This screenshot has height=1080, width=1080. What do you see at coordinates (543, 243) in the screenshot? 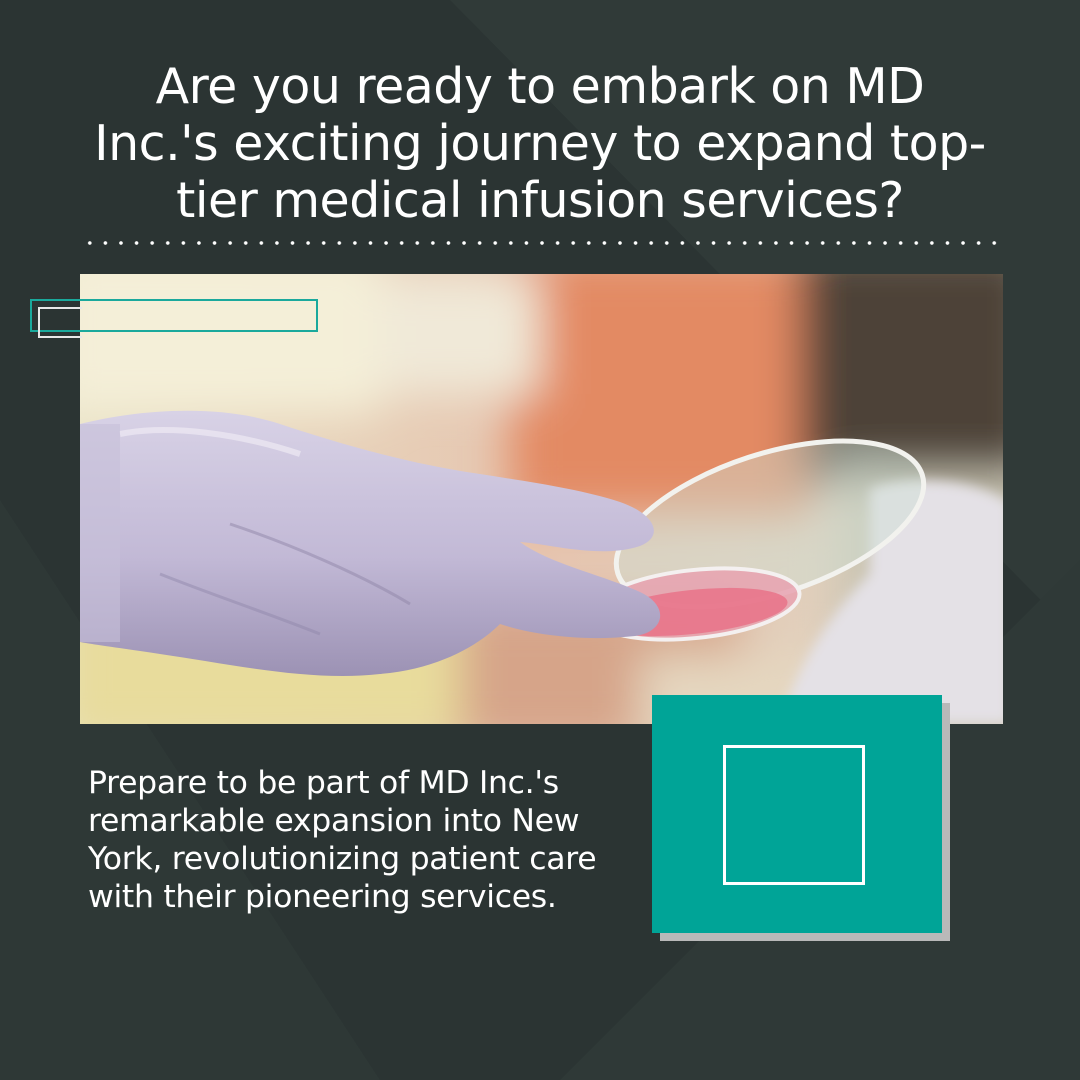
I see `dotted-divider` at bounding box center [543, 243].